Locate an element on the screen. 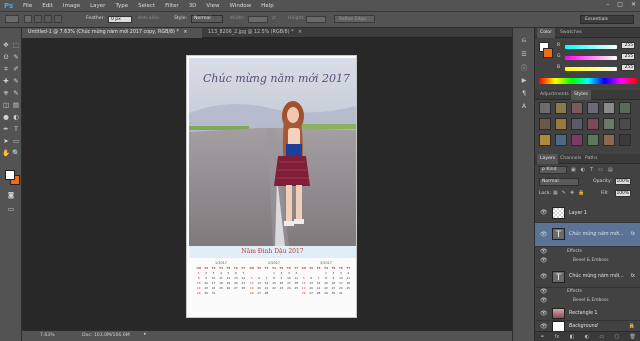 The image size is (640, 341). menu-help: Help is located at coordinates (267, 6).